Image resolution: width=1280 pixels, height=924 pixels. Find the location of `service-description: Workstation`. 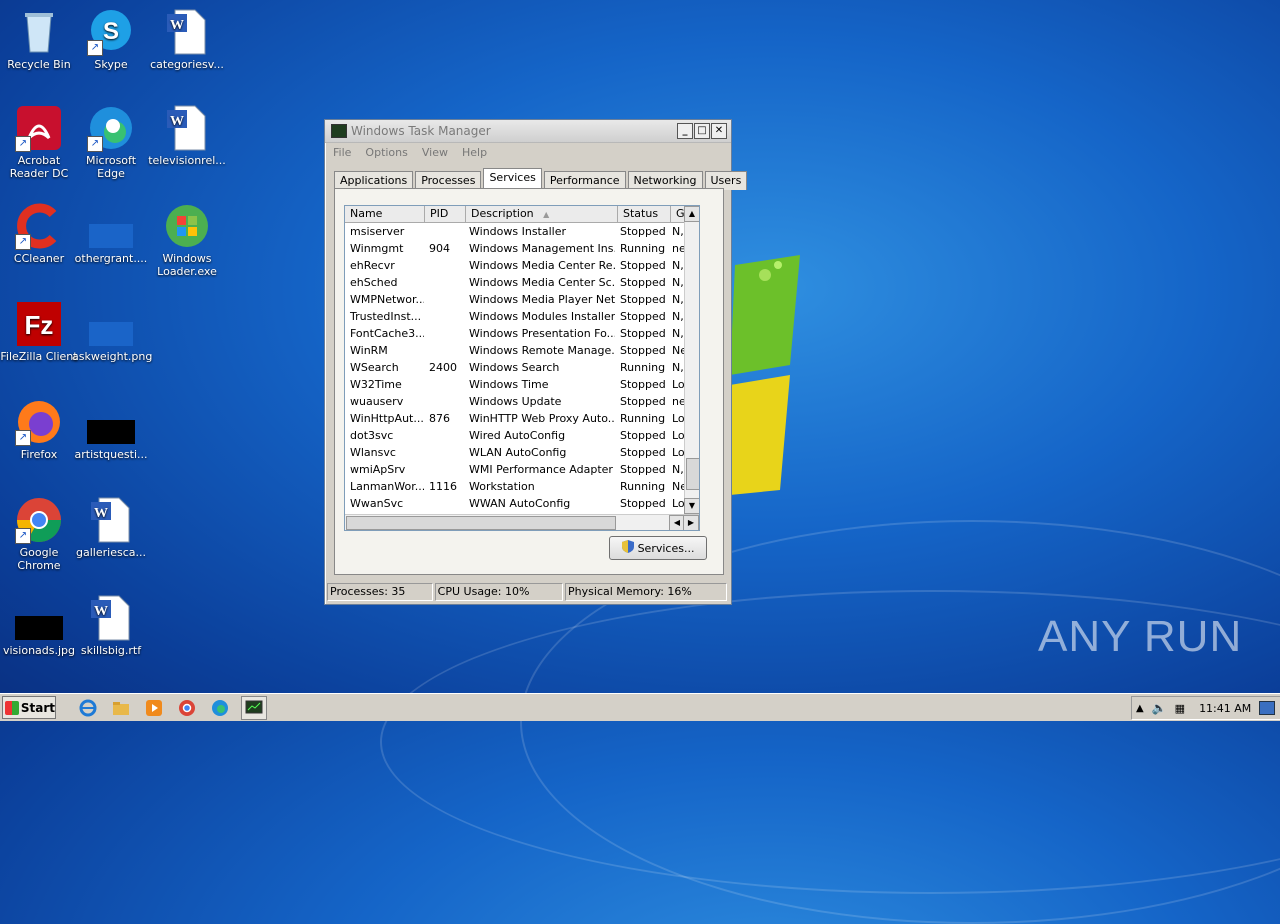

service-description: Workstation is located at coordinates (502, 486).